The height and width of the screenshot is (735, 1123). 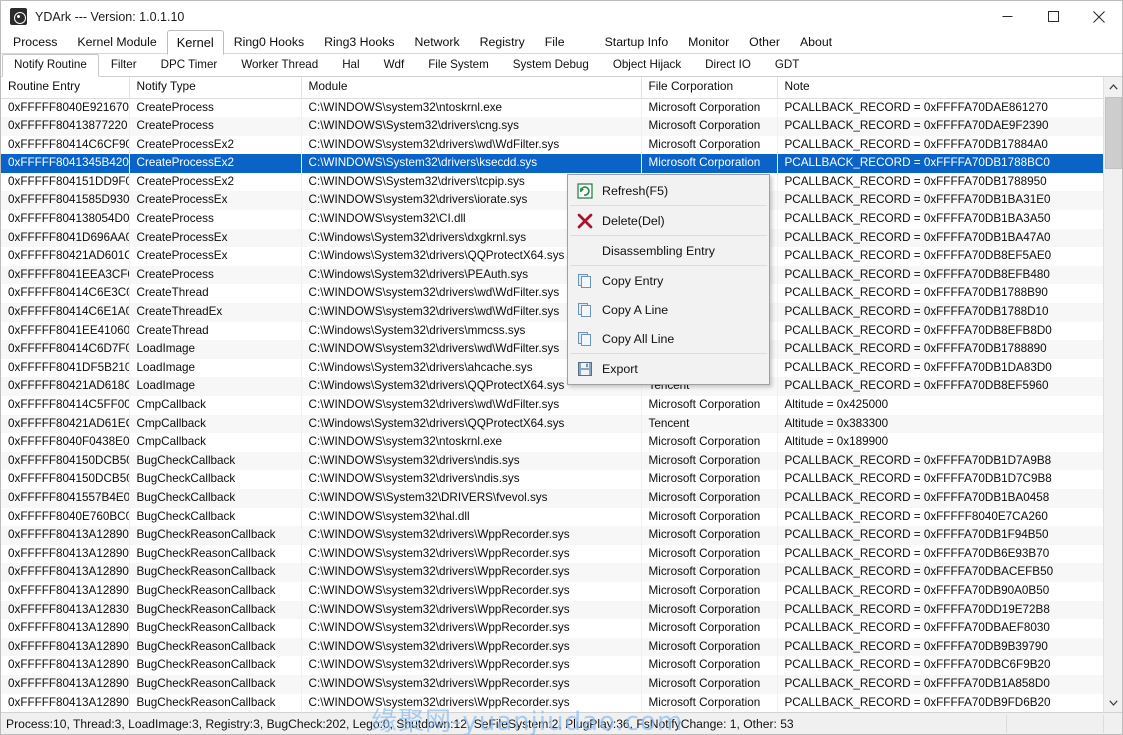 I want to click on main-tab-ring3-hooks: Ring3 Hooks, so click(x=359, y=43).